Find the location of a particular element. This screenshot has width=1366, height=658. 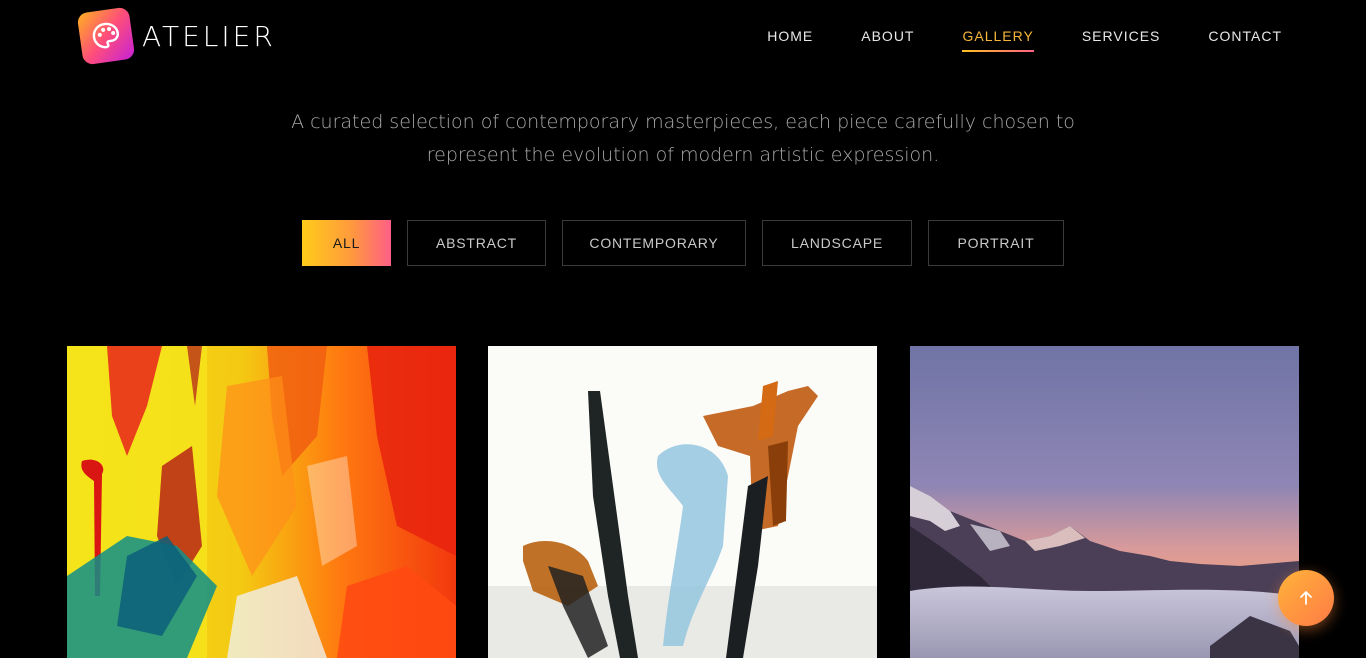

brand-name: ATELIER is located at coordinates (209, 36).